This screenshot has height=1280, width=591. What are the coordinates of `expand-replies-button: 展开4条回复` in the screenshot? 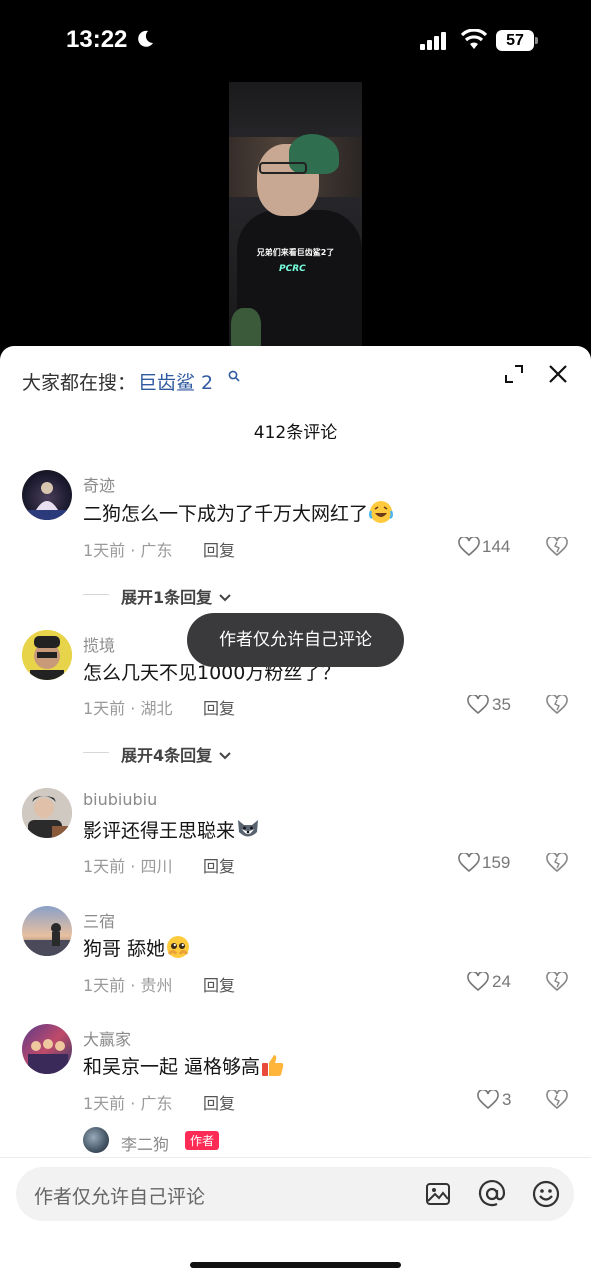 It's located at (176, 754).